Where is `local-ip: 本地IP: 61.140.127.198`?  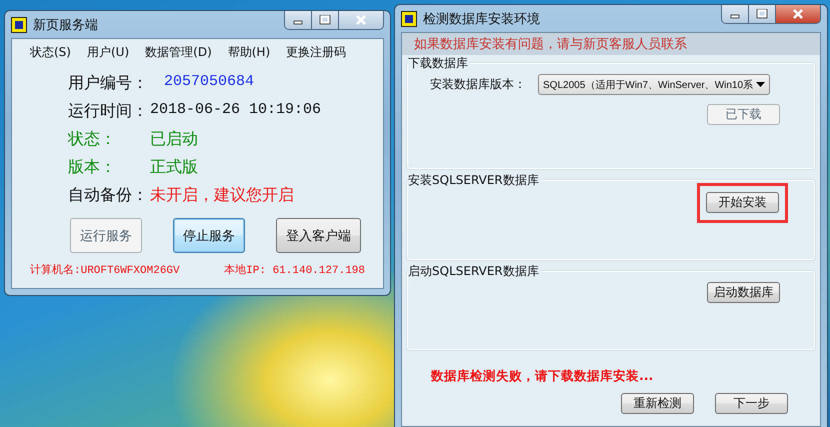
local-ip: 本地IP: 61.140.127.198 is located at coordinates (294, 270).